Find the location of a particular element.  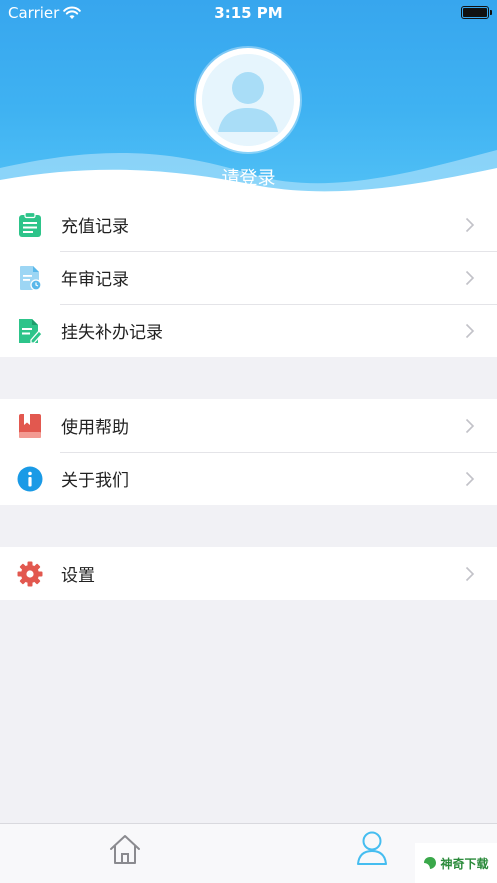

menu-group-info: 使用帮助 关于我们 is located at coordinates (248, 452).